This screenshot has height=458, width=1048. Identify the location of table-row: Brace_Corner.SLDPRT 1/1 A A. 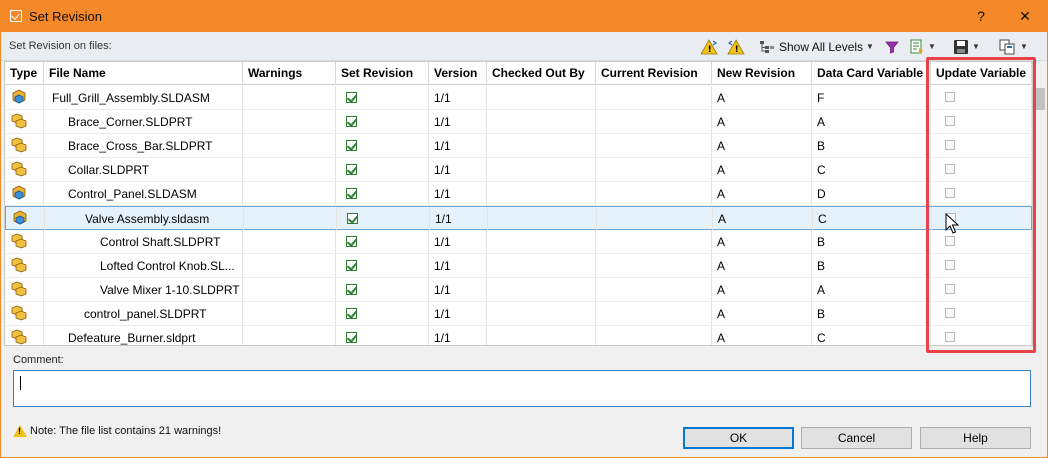
(518, 122).